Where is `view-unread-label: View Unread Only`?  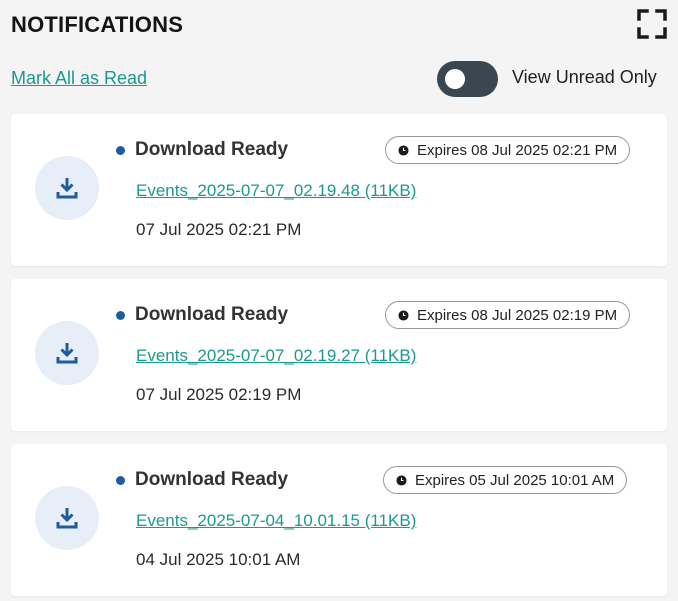 view-unread-label: View Unread Only is located at coordinates (584, 77).